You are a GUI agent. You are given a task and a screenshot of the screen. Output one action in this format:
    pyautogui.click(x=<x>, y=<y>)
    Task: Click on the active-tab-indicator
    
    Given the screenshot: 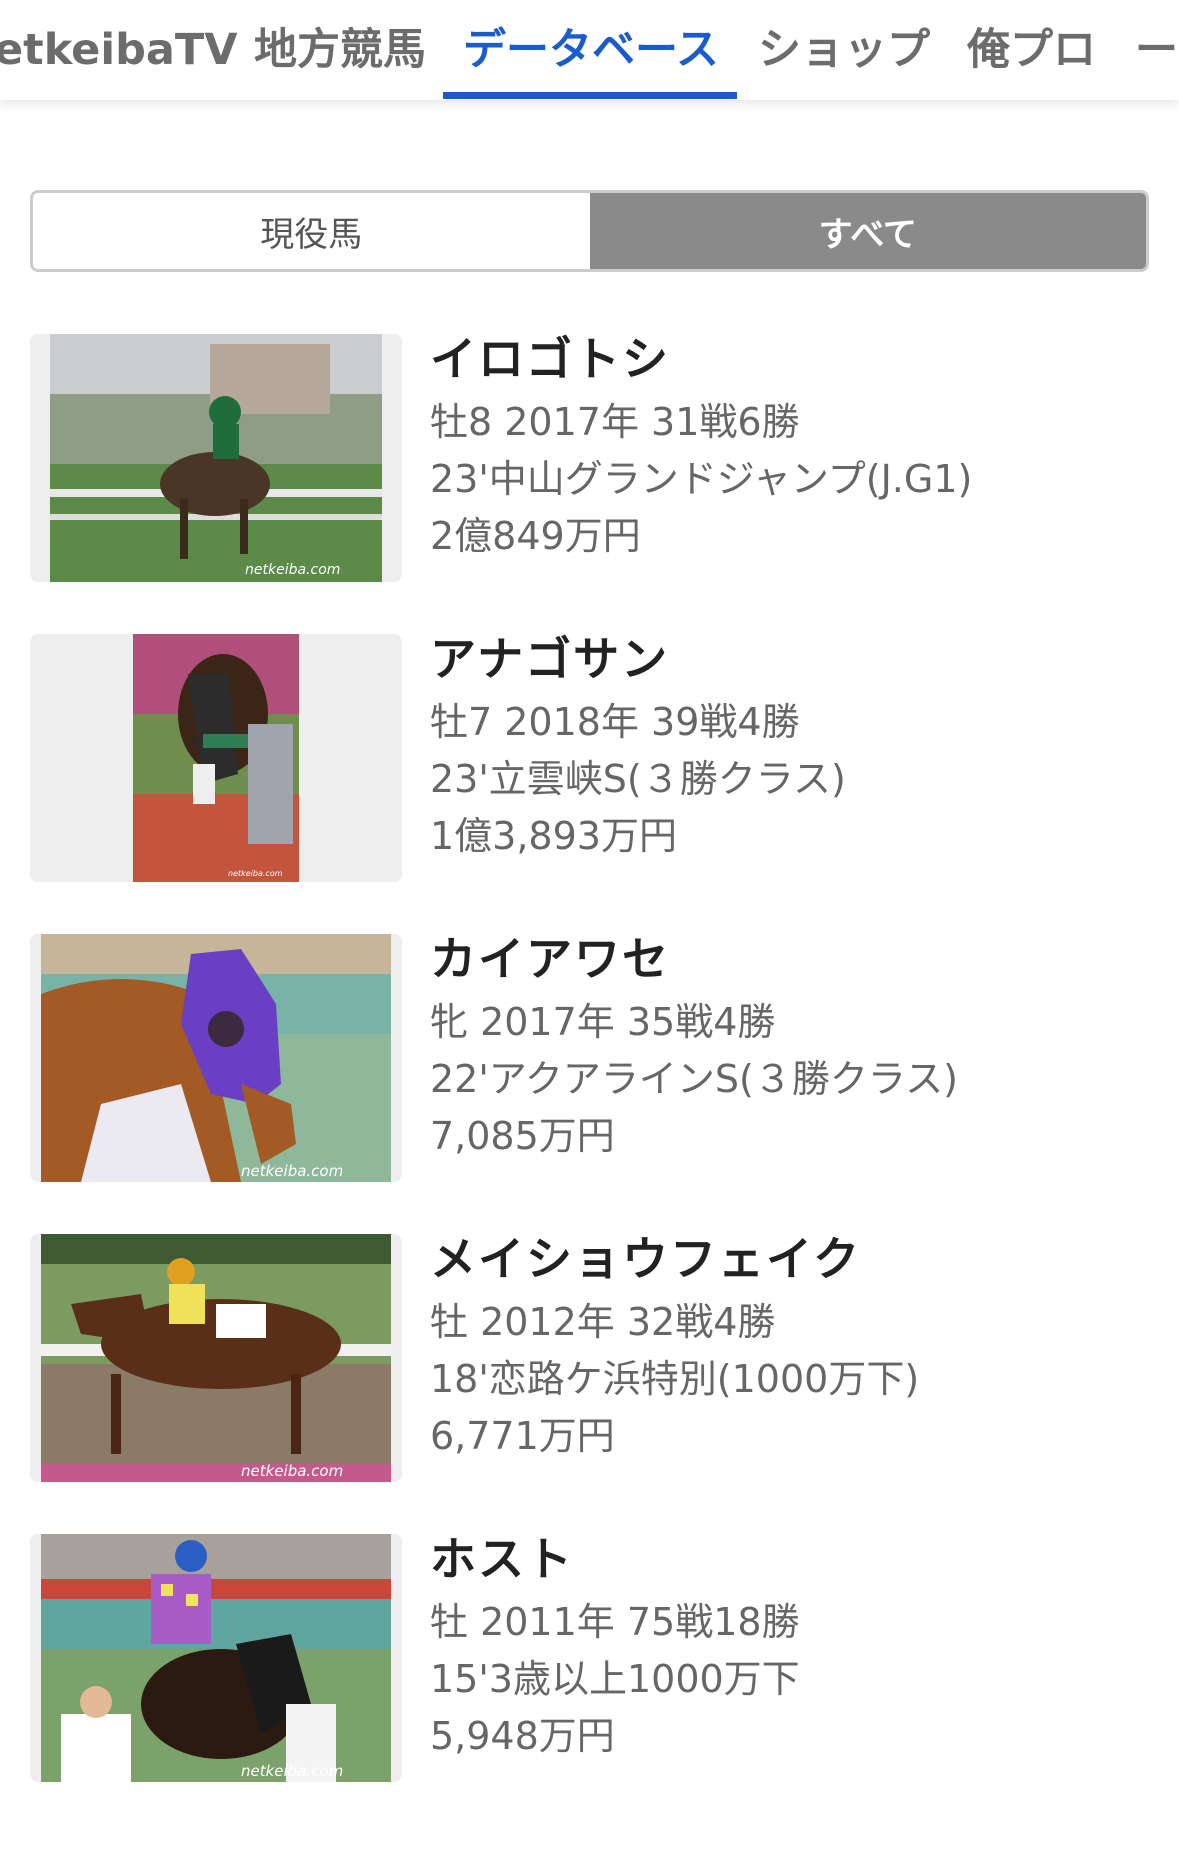 What is the action you would take?
    pyautogui.click(x=590, y=95)
    